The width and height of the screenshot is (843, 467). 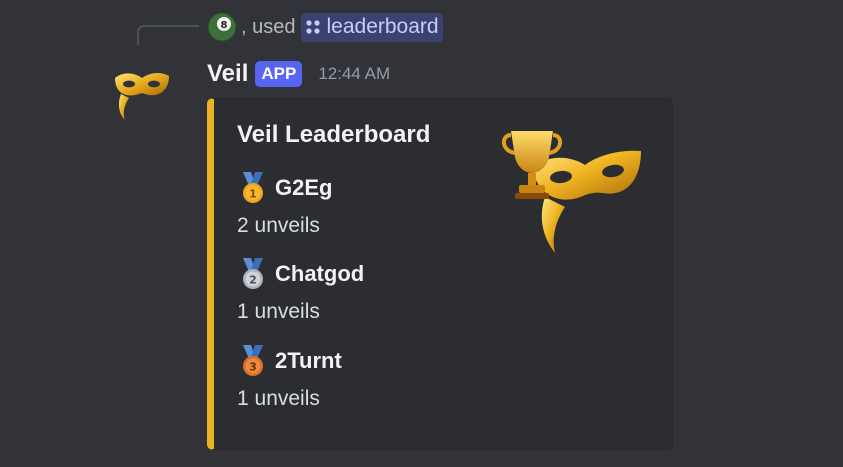 What do you see at coordinates (142, 95) in the screenshot?
I see `mask-avatar-icon` at bounding box center [142, 95].